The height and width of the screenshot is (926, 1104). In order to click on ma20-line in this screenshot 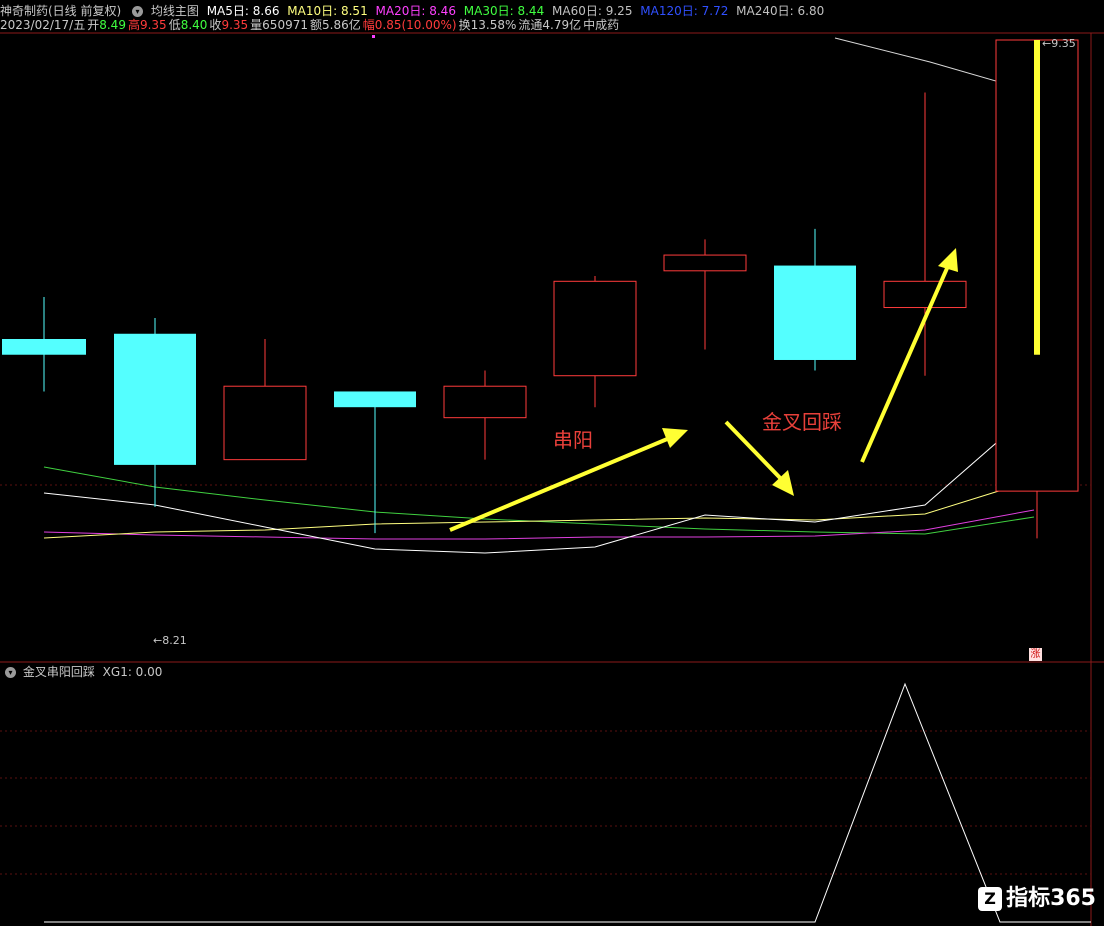, I will do `click(539, 524)`.